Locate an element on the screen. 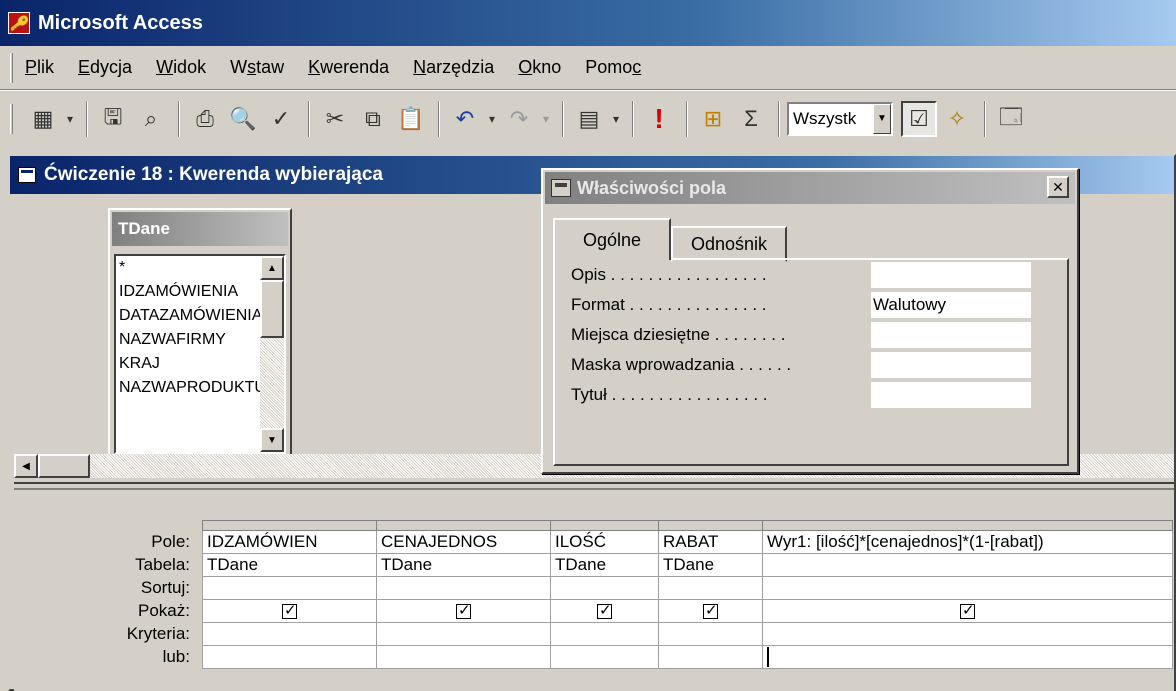  table-name: TDane is located at coordinates (200, 229).